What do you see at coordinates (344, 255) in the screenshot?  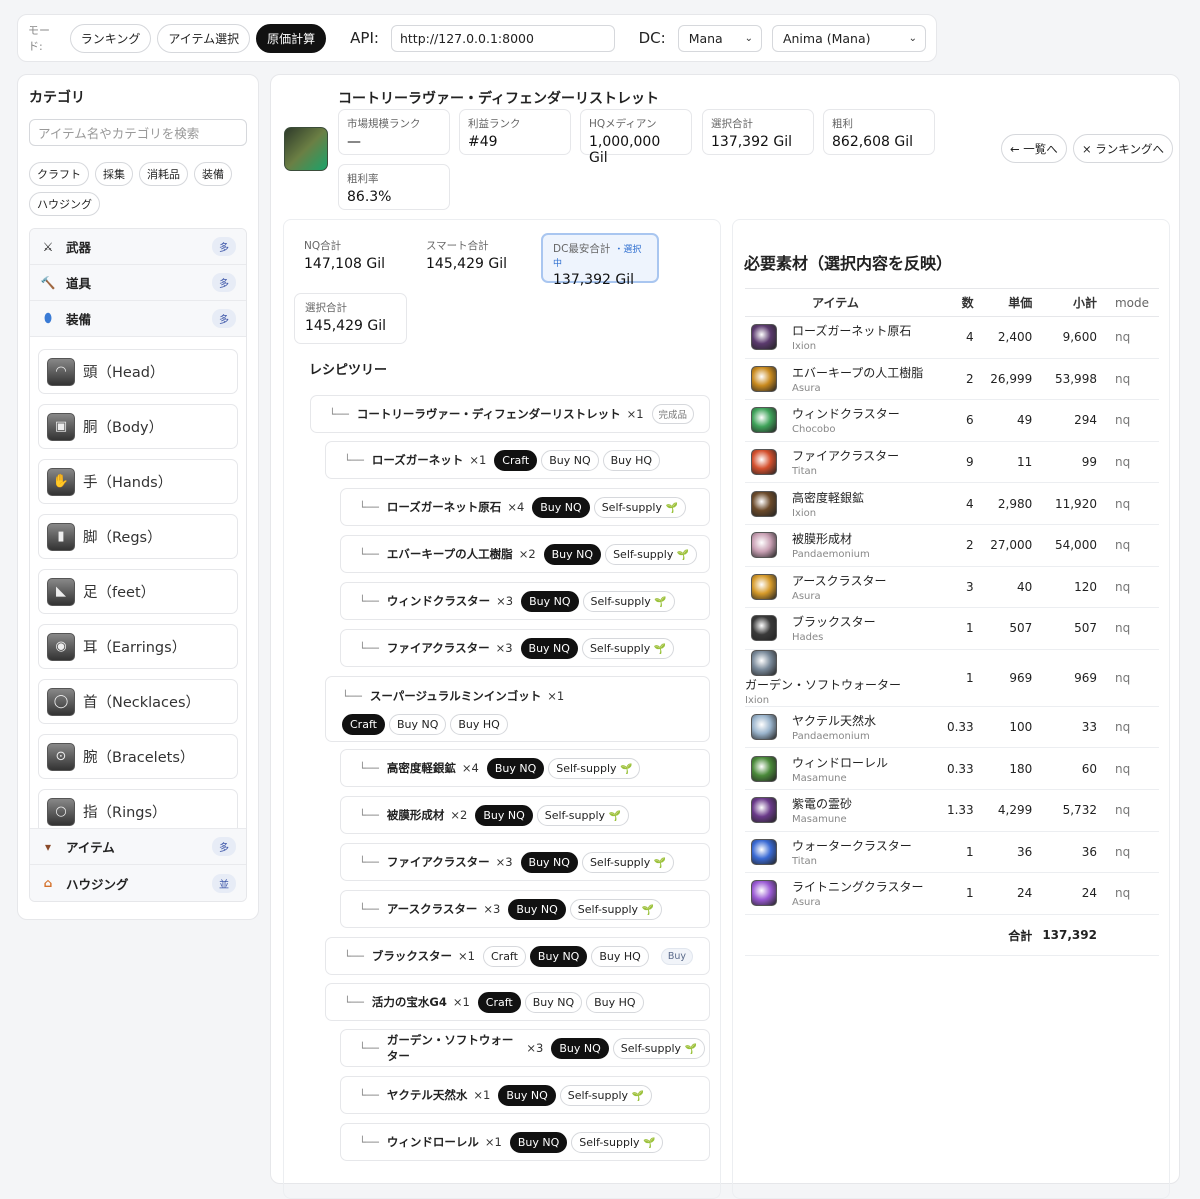 I see `total-nq: NQ合計 147,108 Gil` at bounding box center [344, 255].